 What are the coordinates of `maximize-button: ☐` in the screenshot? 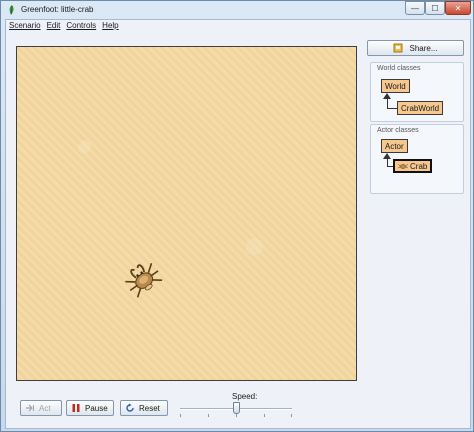 It's located at (435, 8).